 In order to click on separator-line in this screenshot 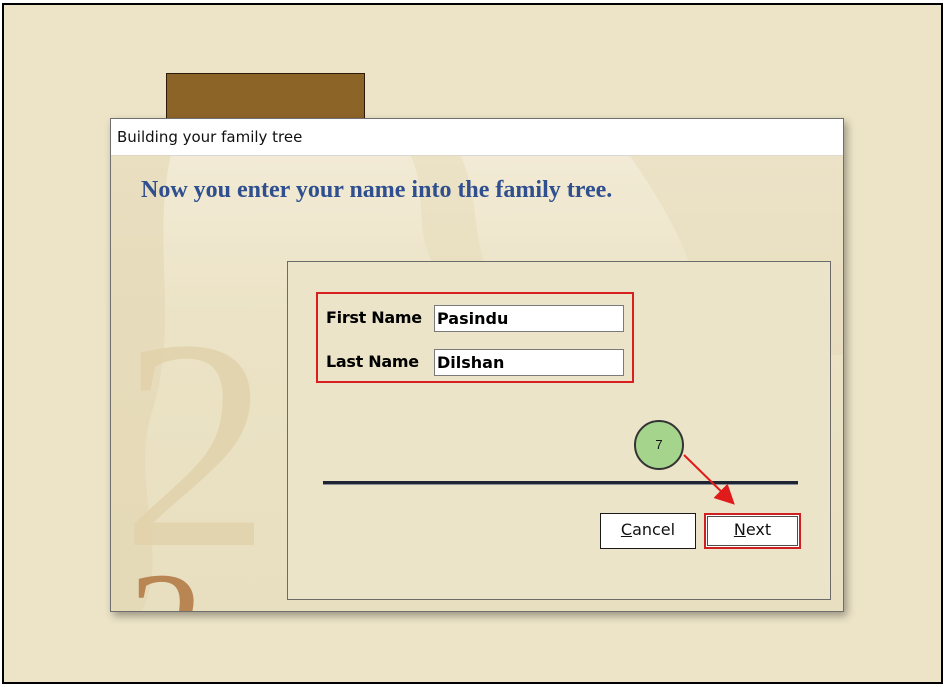, I will do `click(560, 483)`.